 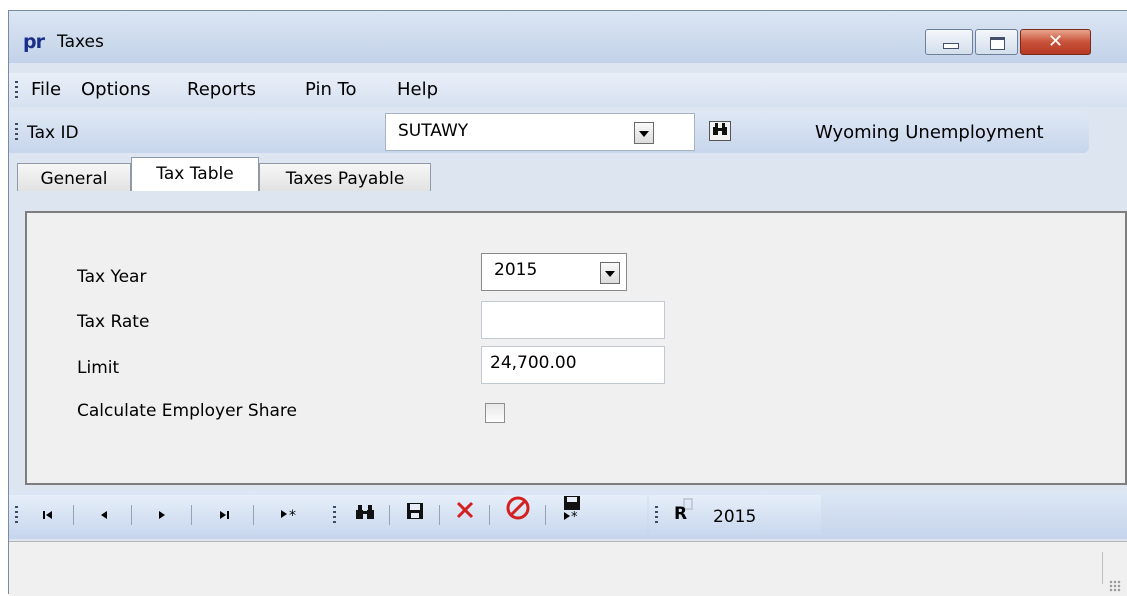 I want to click on menu-options: Options, so click(x=115, y=89).